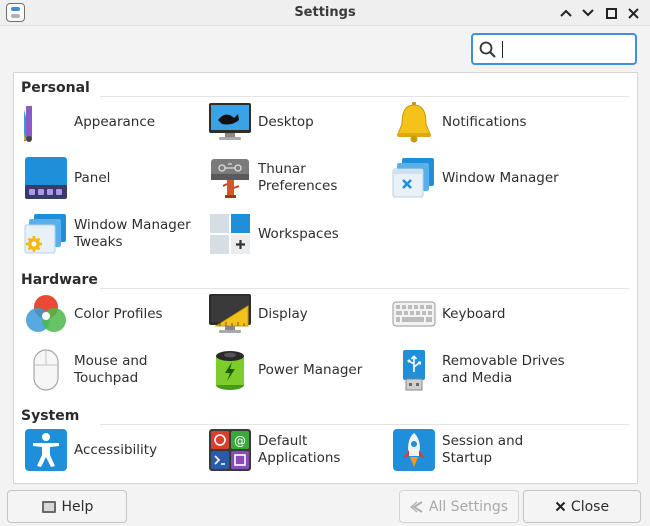 Image resolution: width=650 pixels, height=526 pixels. Describe the element at coordinates (118, 313) in the screenshot. I see `item-label: Color Profiles` at that location.